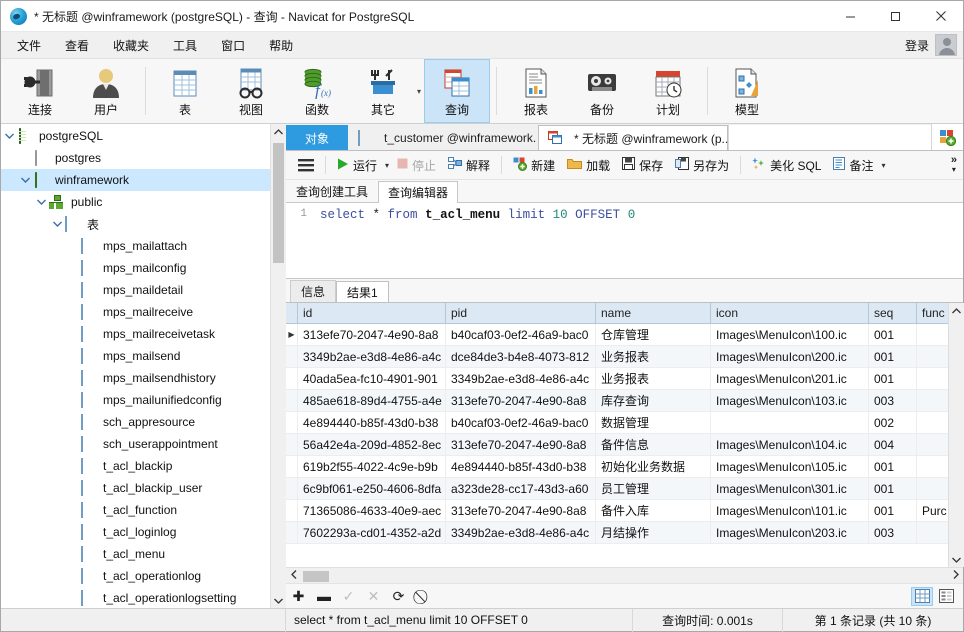 The height and width of the screenshot is (632, 964). I want to click on tree-scroll-down-icon, so click(278, 600).